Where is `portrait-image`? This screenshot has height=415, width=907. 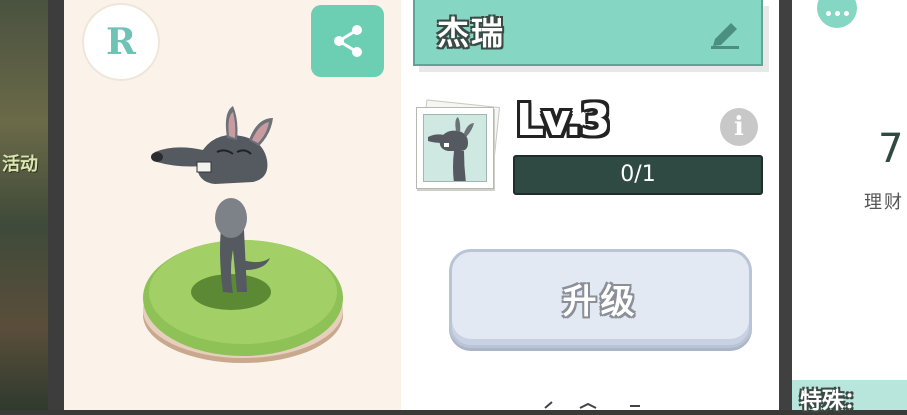
portrait-image is located at coordinates (455, 148).